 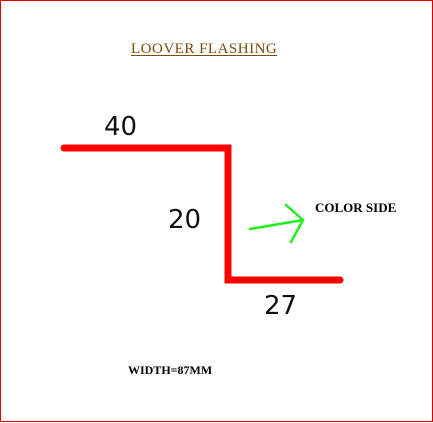 I want to click on color-side-label: COLOR SIDE, so click(x=356, y=207).